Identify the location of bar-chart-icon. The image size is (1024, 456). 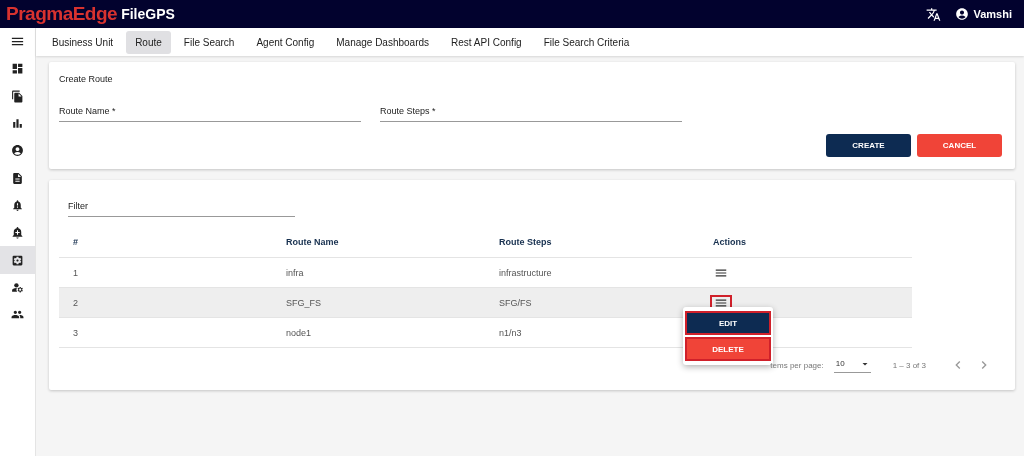
(17, 124).